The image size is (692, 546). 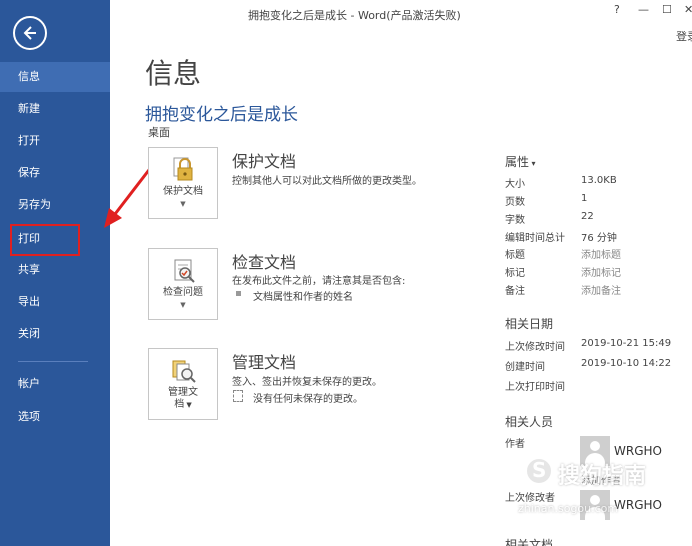 I want to click on date-label: 创建时间, so click(x=525, y=367).